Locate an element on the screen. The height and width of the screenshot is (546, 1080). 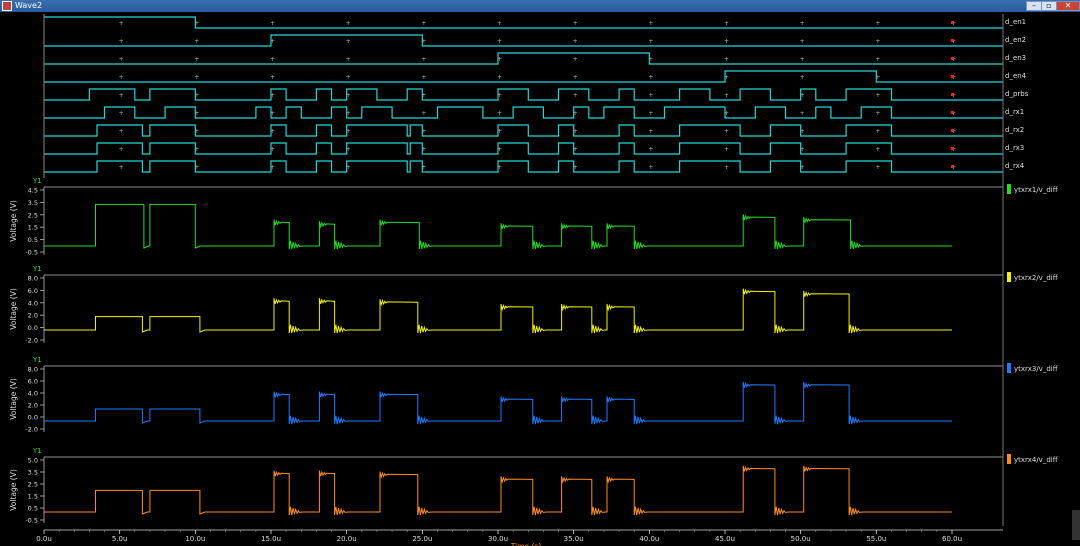
legend-swatch is located at coordinates (1009, 368).